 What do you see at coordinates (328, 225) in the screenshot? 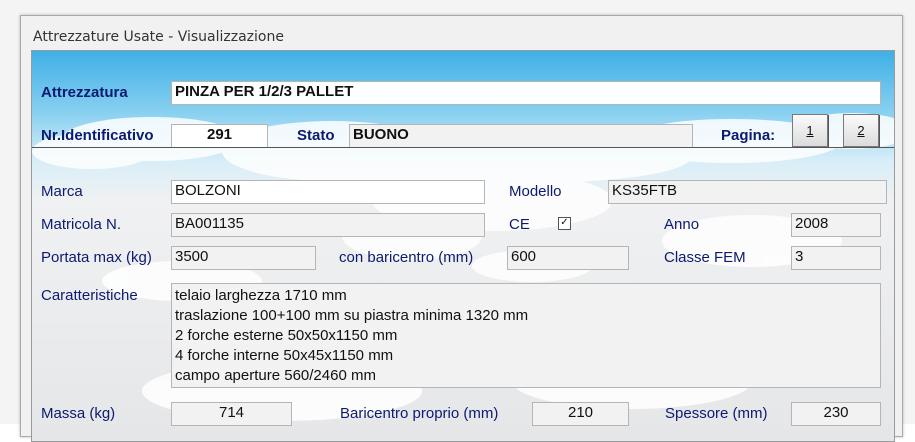
I see `matricola-field: BA001135` at bounding box center [328, 225].